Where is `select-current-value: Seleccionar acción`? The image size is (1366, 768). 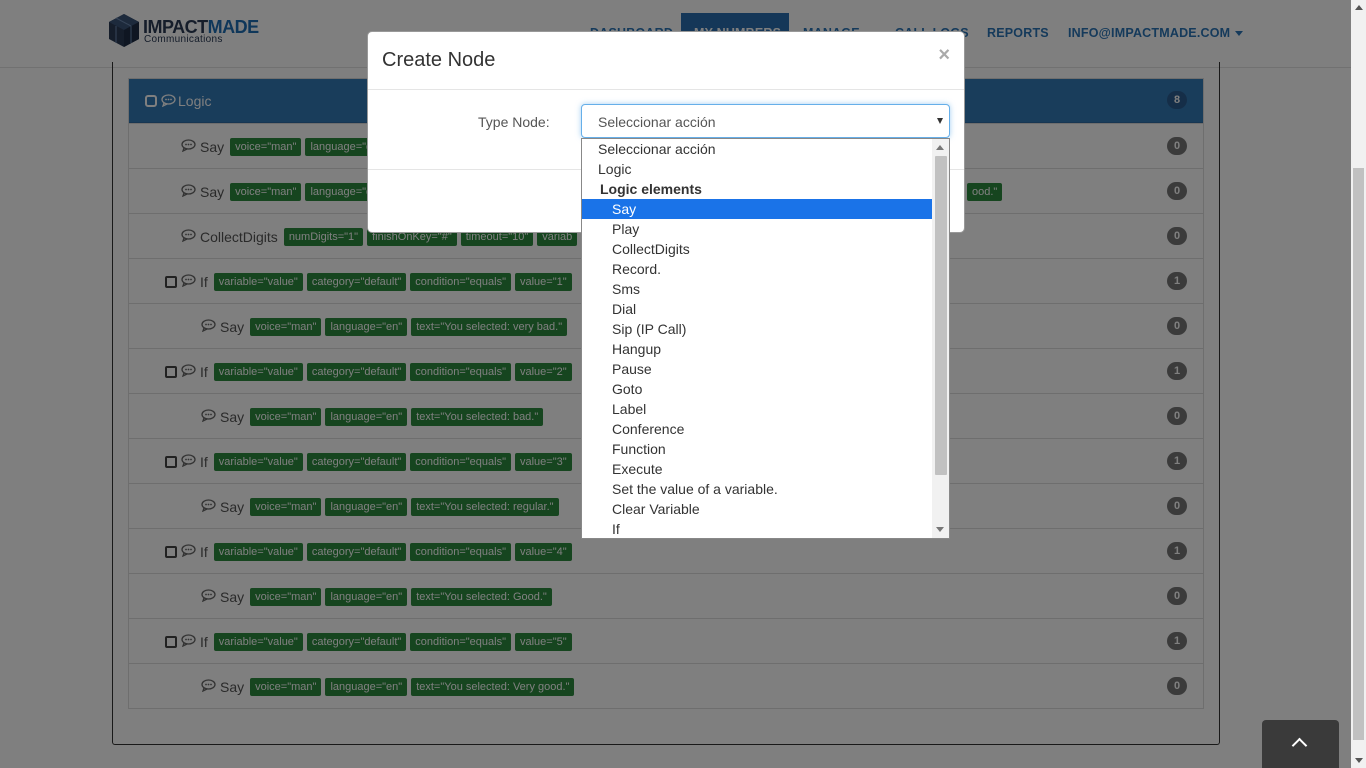
select-current-value: Seleccionar acción is located at coordinates (657, 122).